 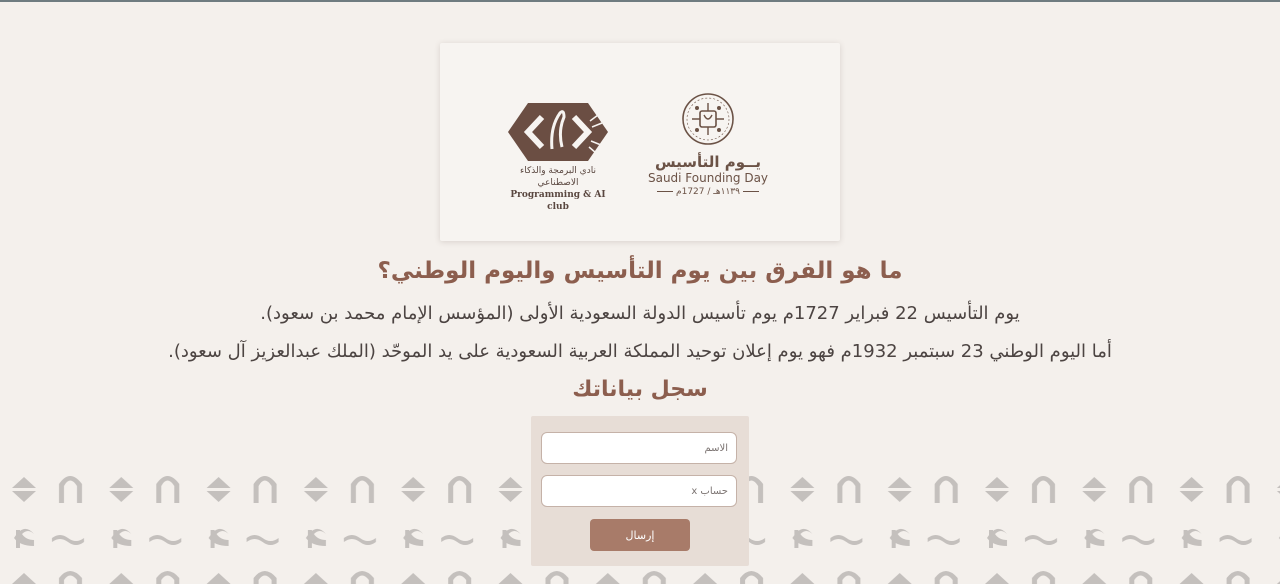 I want to click on years-rule-left, so click(x=750, y=191).